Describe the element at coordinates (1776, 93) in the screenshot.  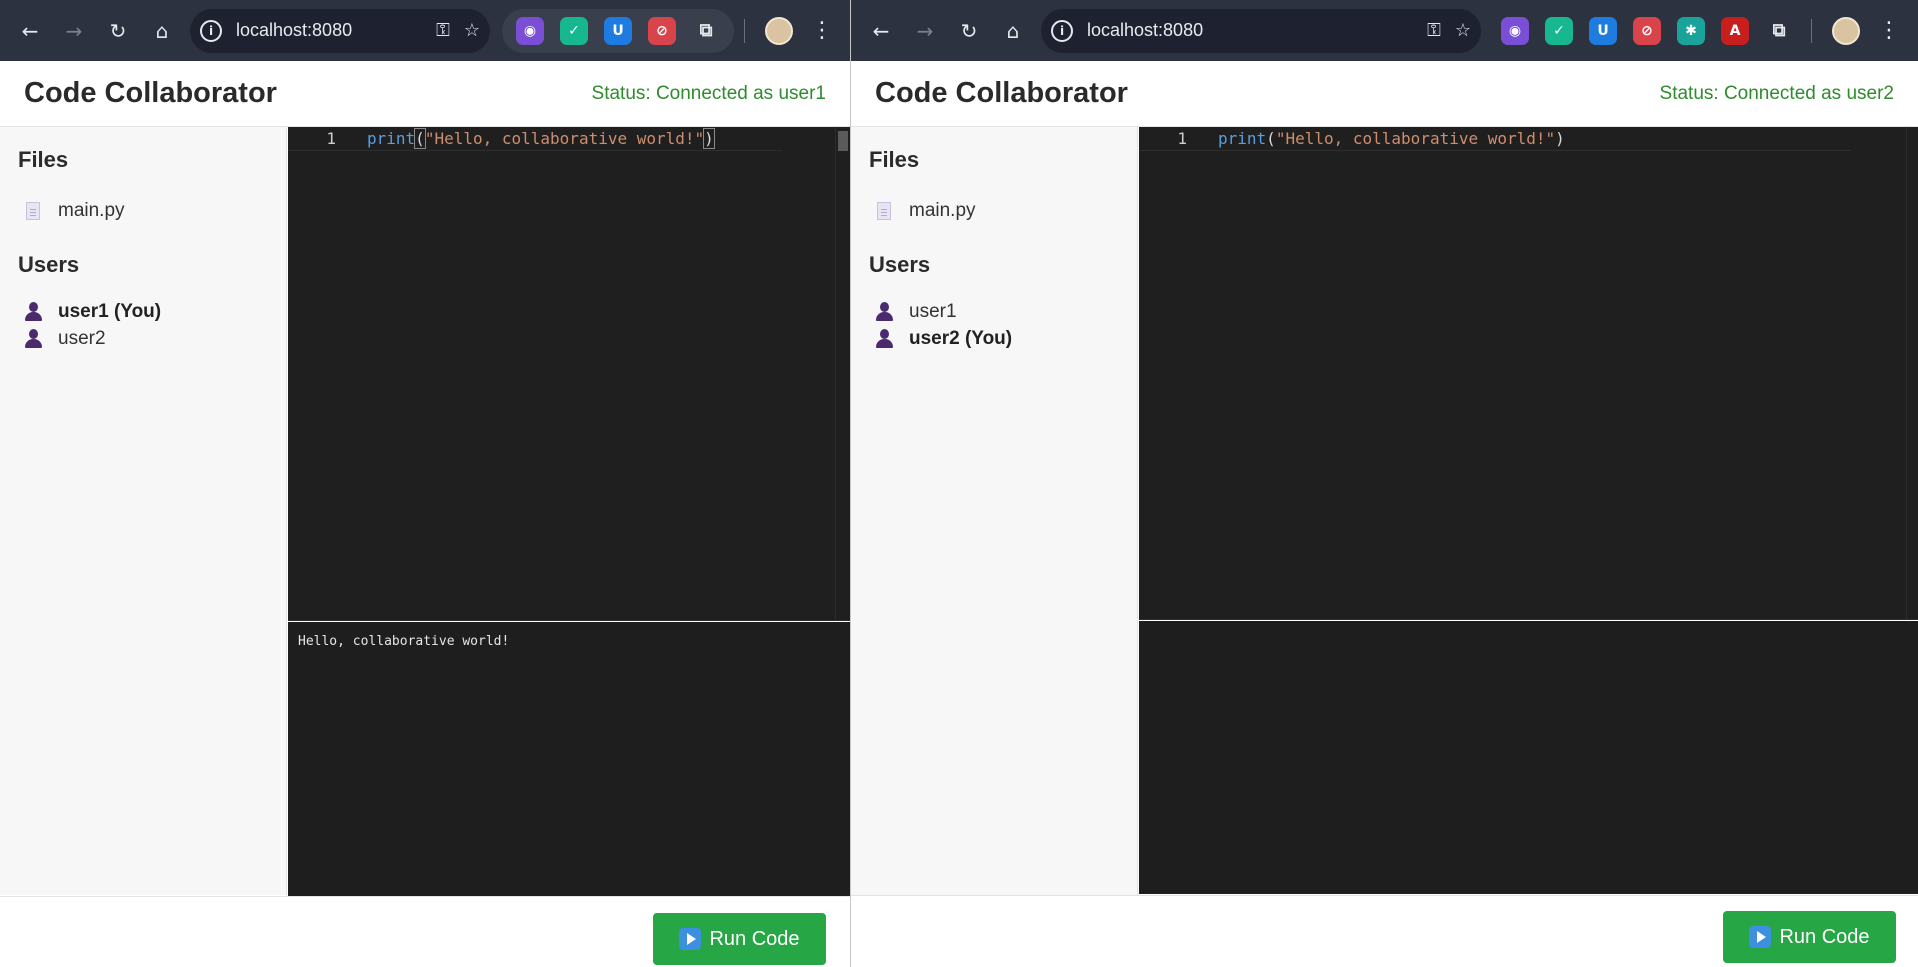
I see `connection-status: Status: Connected as user2` at that location.